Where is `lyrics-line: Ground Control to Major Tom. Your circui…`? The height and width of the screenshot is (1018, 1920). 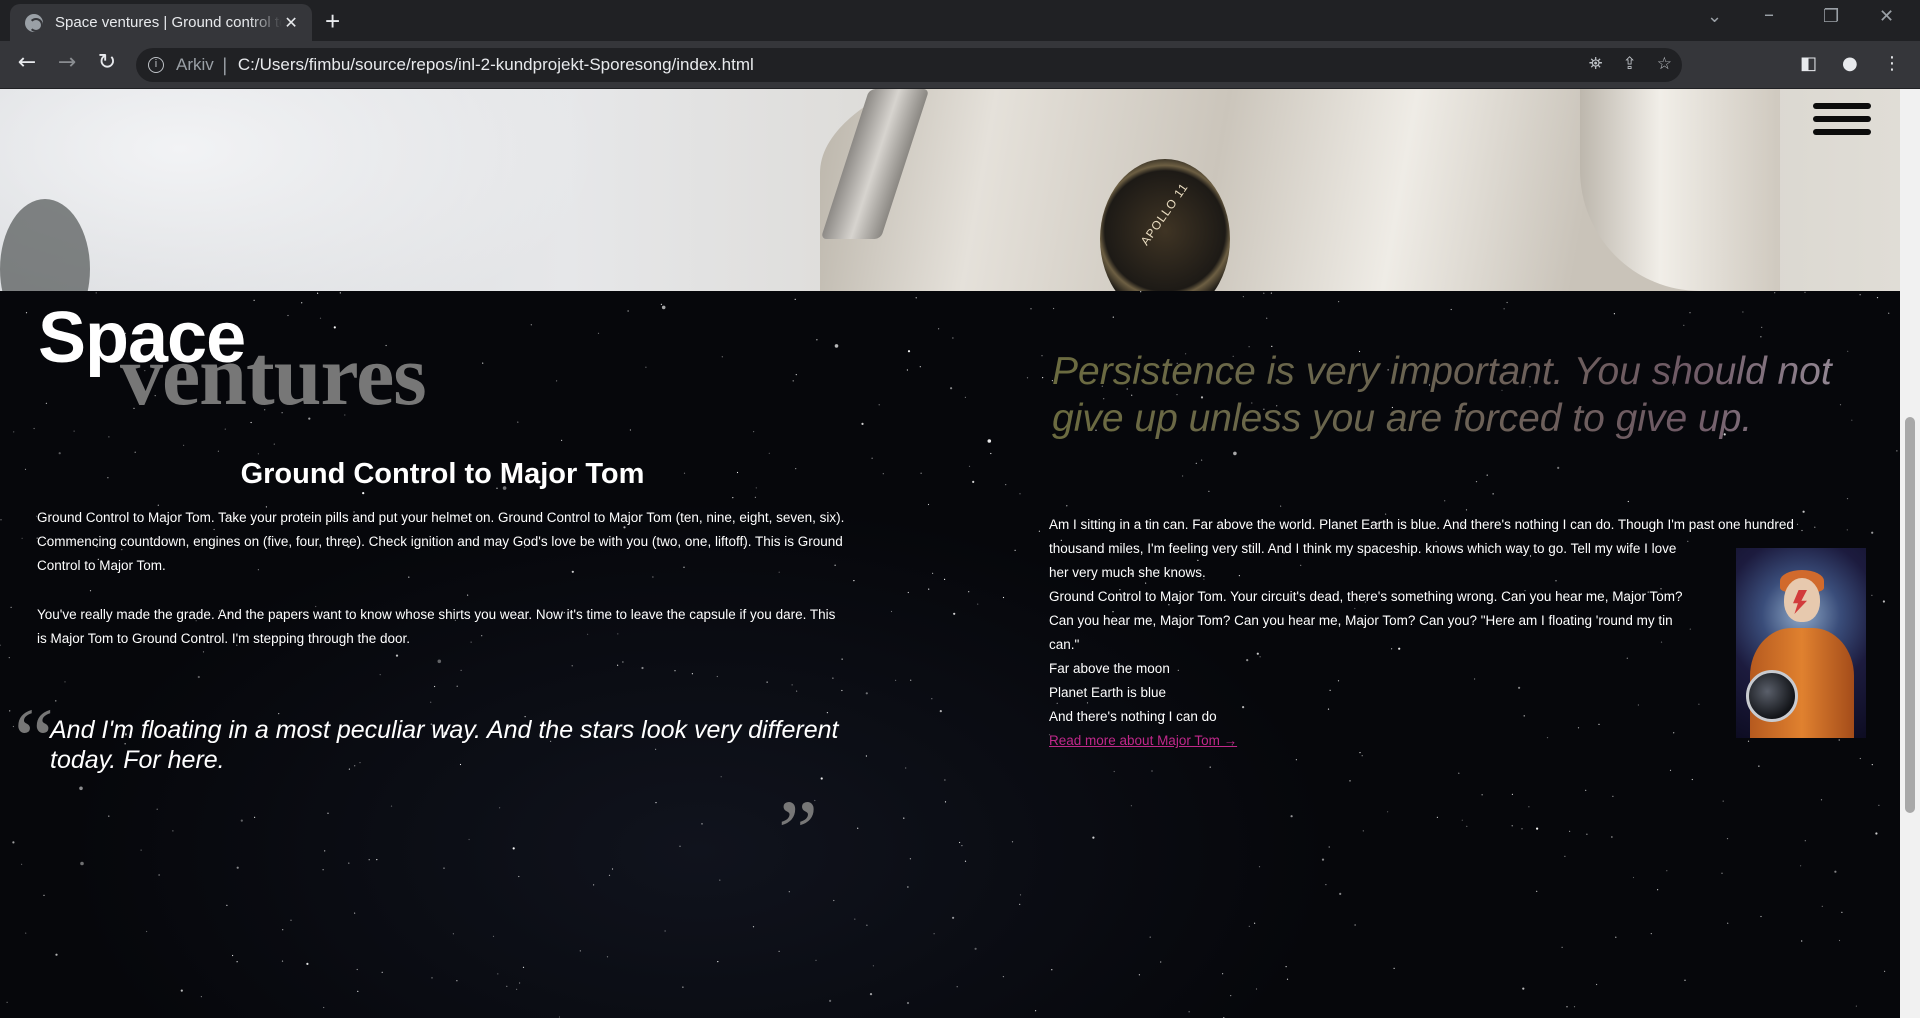
lyrics-line: Ground Control to Major Tom. Your circui… is located at coordinates (1366, 596).